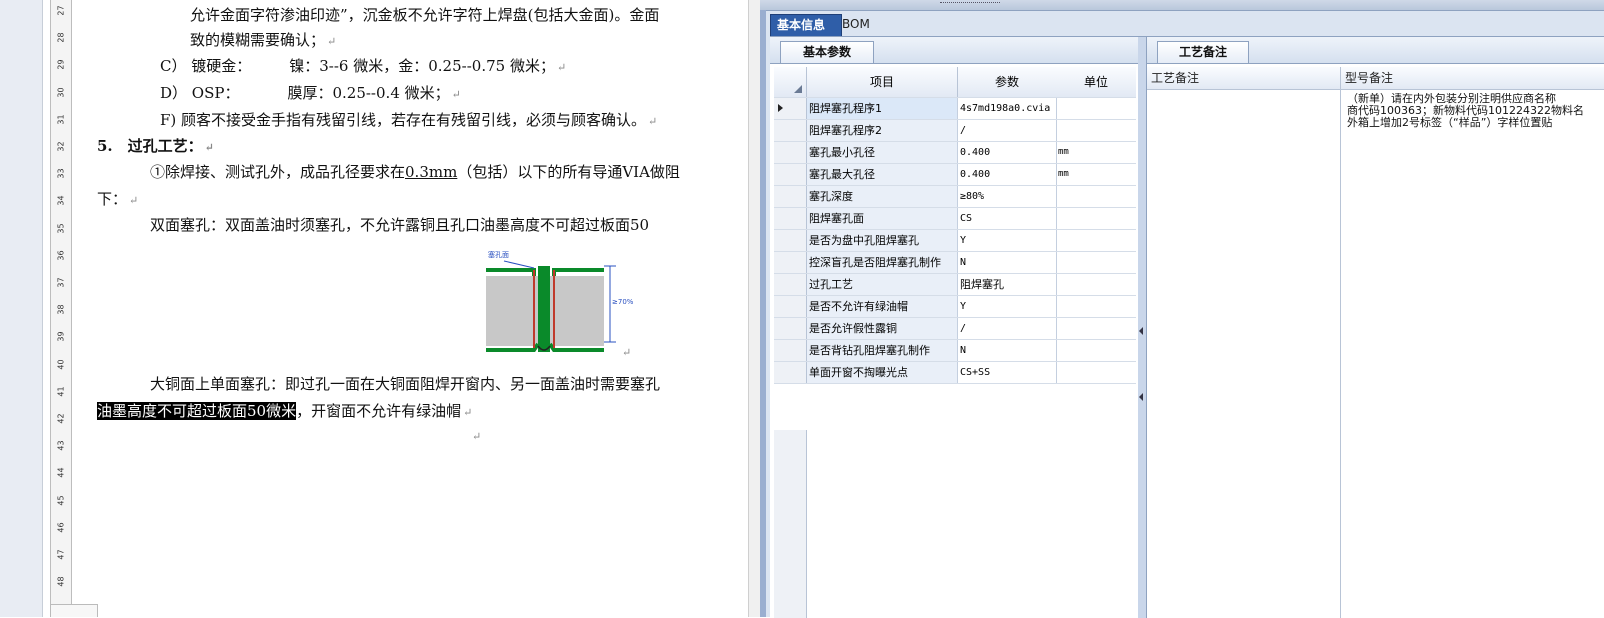 This screenshot has width=1604, height=618. Describe the element at coordinates (827, 52) in the screenshot. I see `tab-basic-params: 基本参数` at that location.